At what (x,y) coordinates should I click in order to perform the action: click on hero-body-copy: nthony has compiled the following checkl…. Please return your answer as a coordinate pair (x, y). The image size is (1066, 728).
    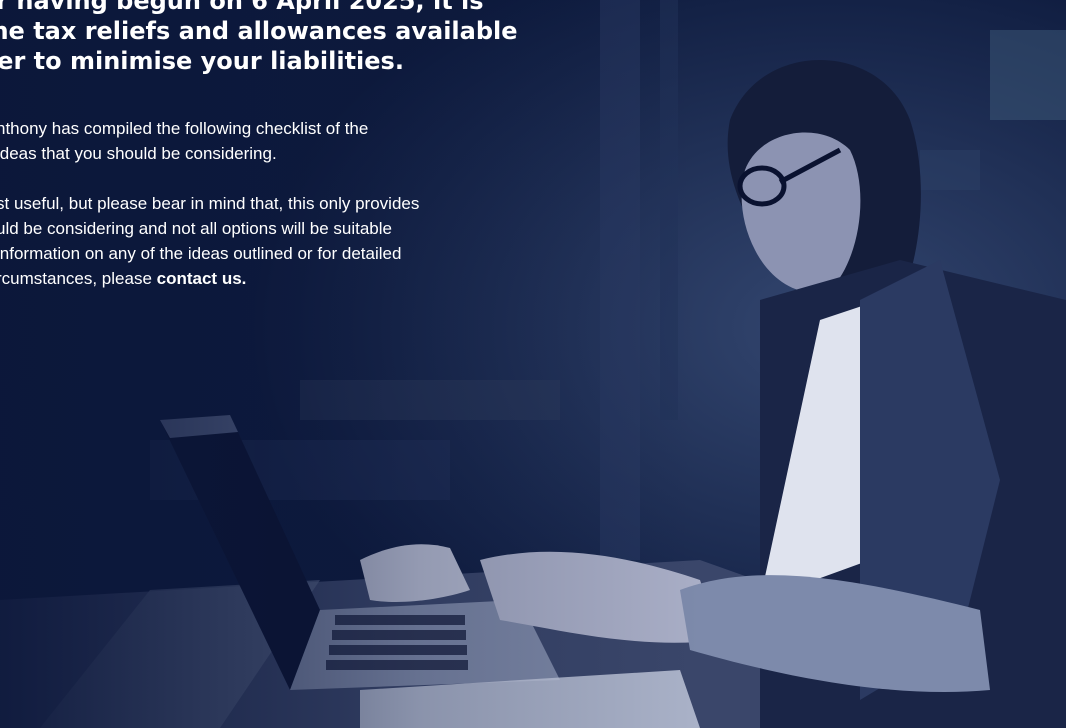
    Looking at the image, I should click on (268, 216).